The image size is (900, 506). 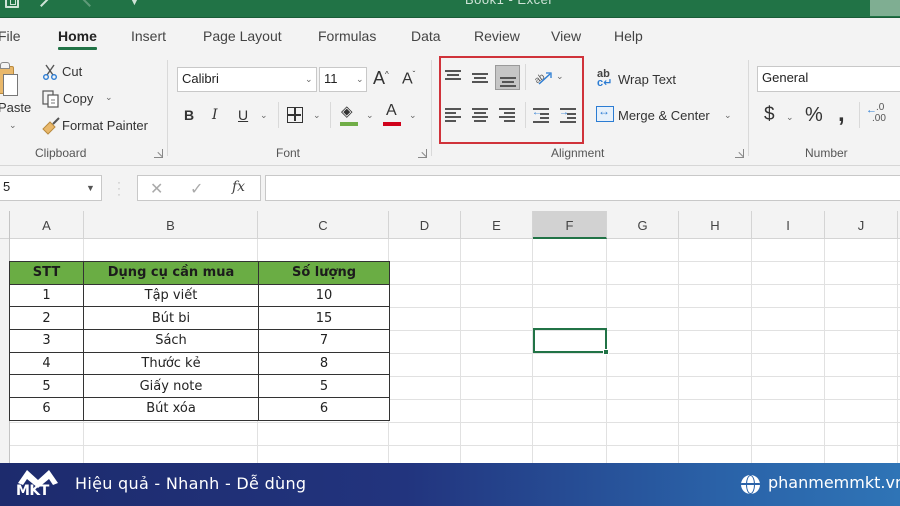 I want to click on column-header-d: D, so click(x=425, y=225).